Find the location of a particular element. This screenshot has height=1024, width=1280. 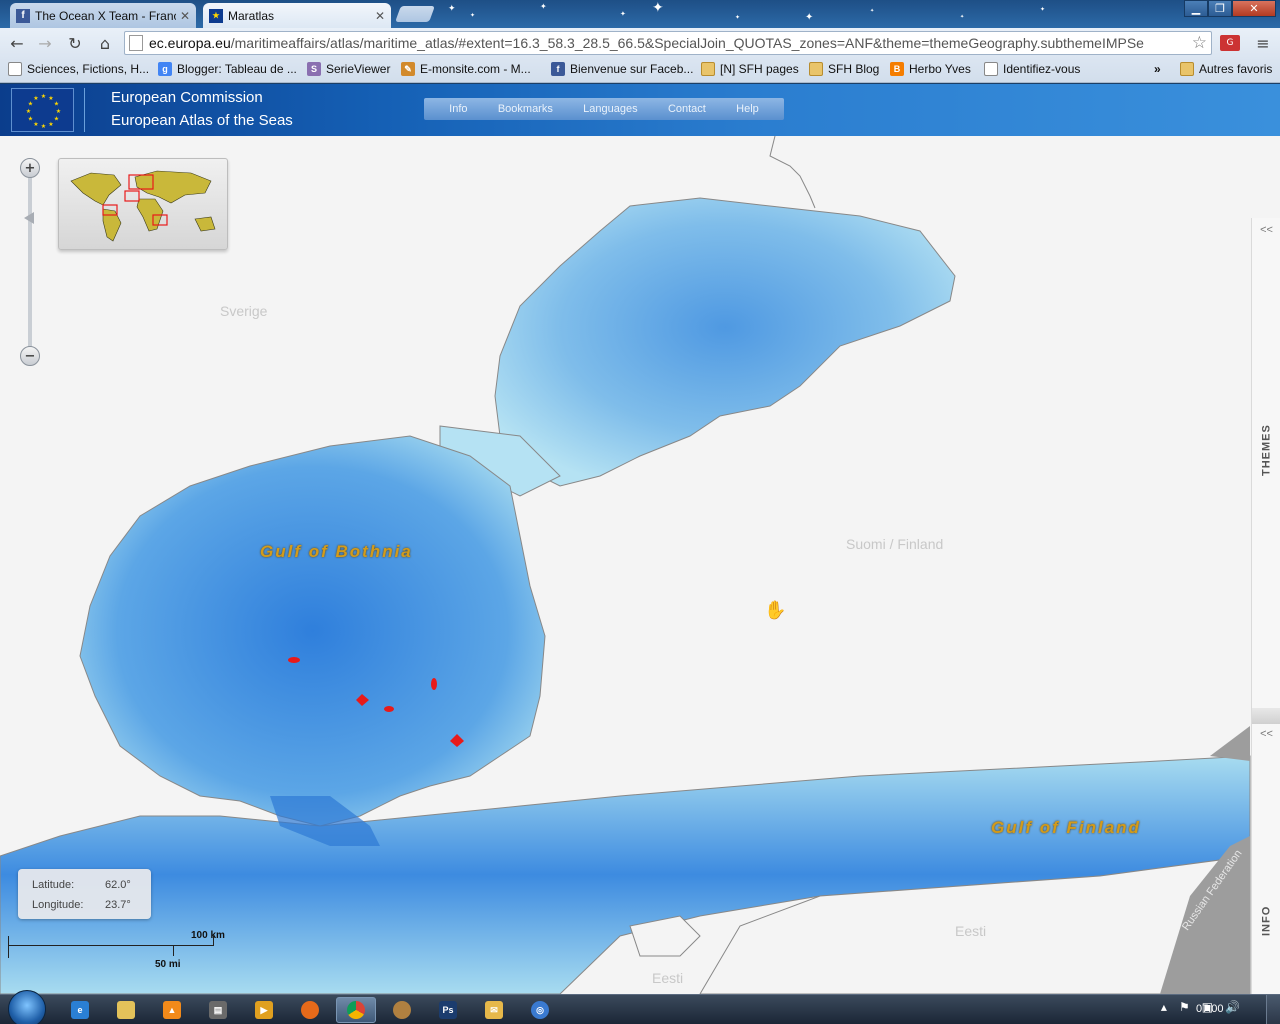

minimize-button: ▁ is located at coordinates (1196, 8).